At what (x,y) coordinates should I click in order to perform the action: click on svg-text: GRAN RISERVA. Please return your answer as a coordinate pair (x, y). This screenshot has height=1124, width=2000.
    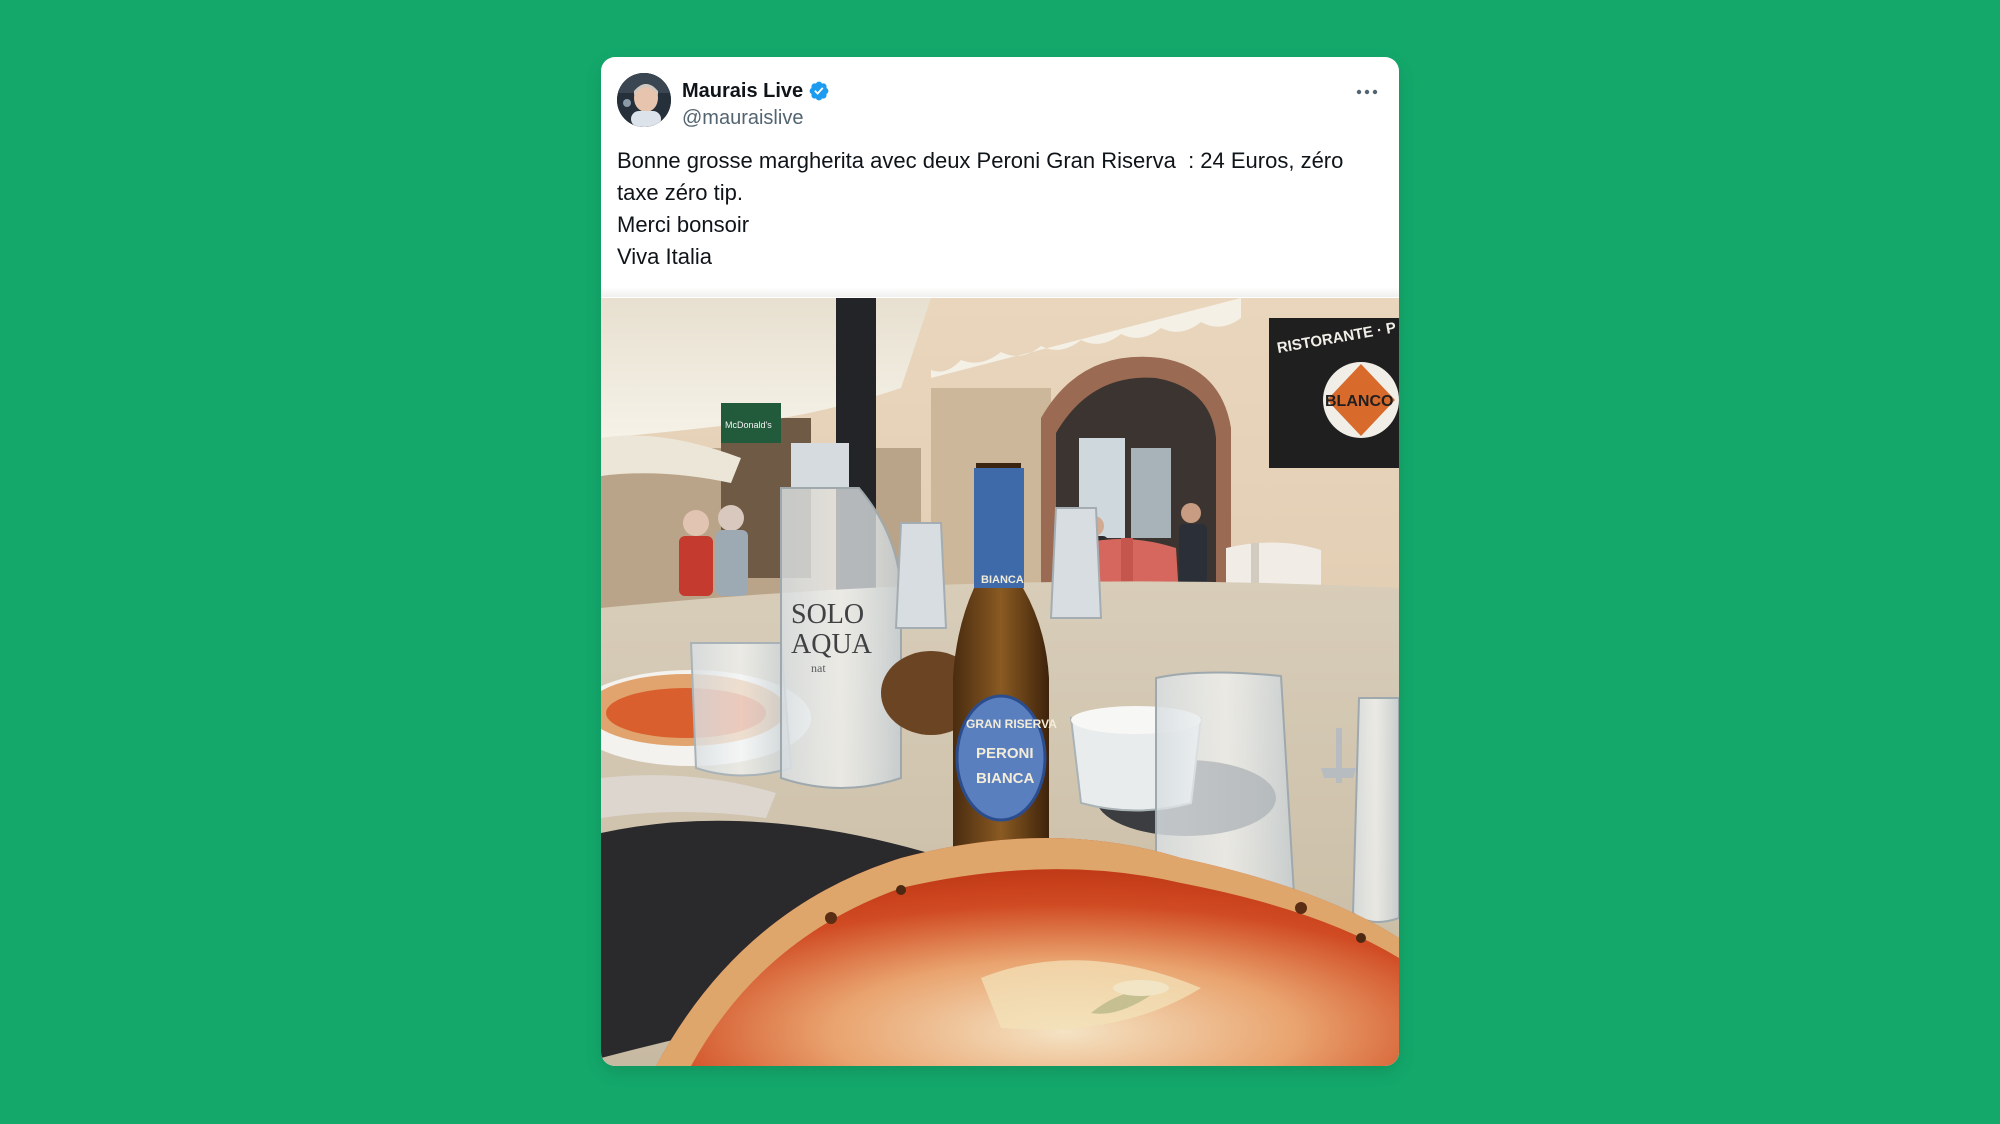
    Looking at the image, I should click on (1011, 724).